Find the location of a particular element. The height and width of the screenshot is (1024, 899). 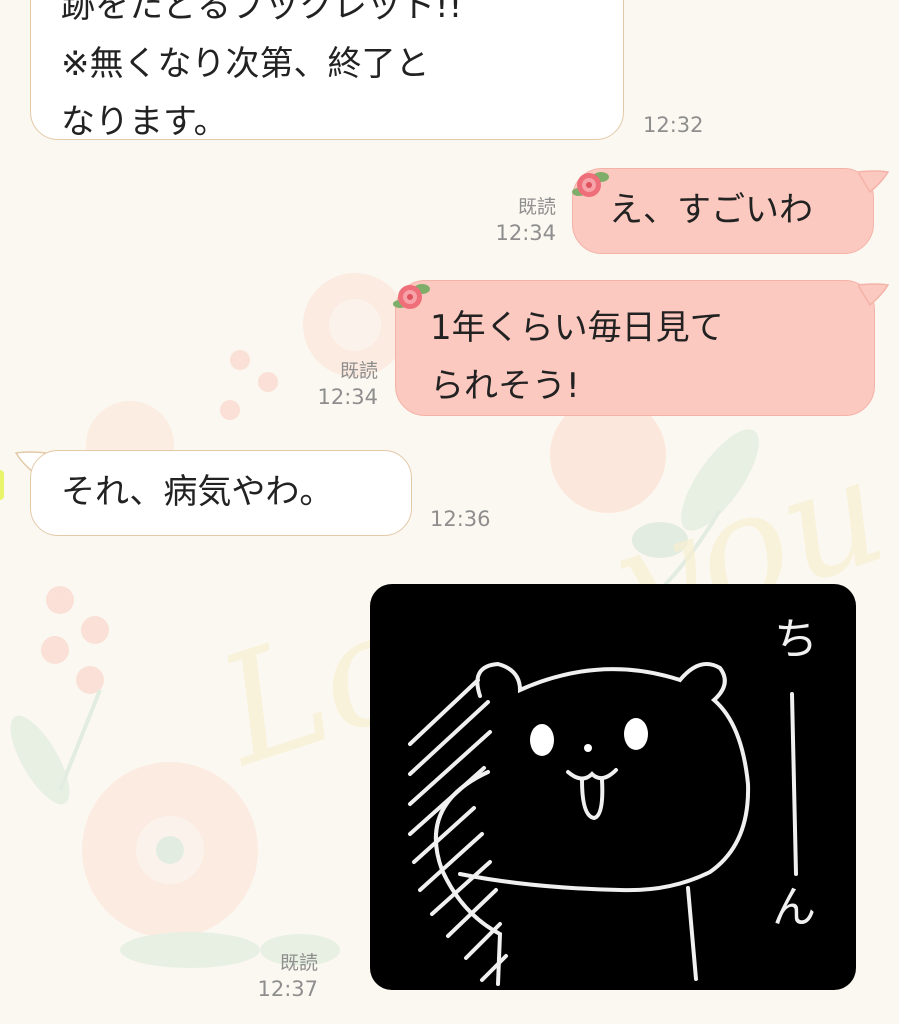

message-line: なります。 is located at coordinates (144, 122).